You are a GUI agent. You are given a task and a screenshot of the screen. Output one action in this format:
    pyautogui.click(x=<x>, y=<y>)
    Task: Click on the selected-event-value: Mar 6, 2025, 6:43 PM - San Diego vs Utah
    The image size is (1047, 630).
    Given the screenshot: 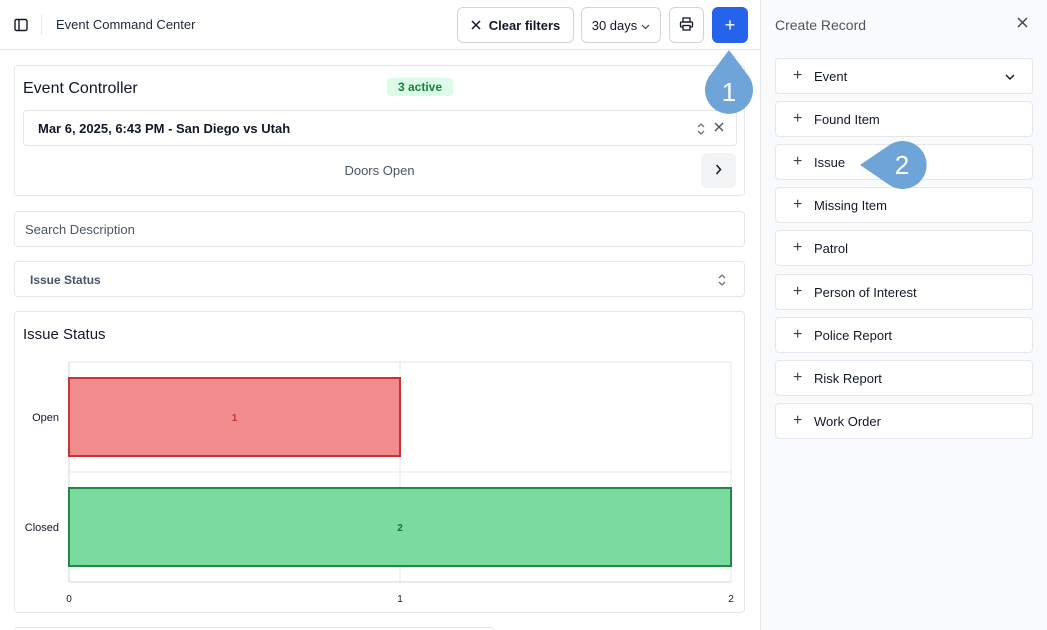 What is the action you would take?
    pyautogui.click(x=164, y=128)
    